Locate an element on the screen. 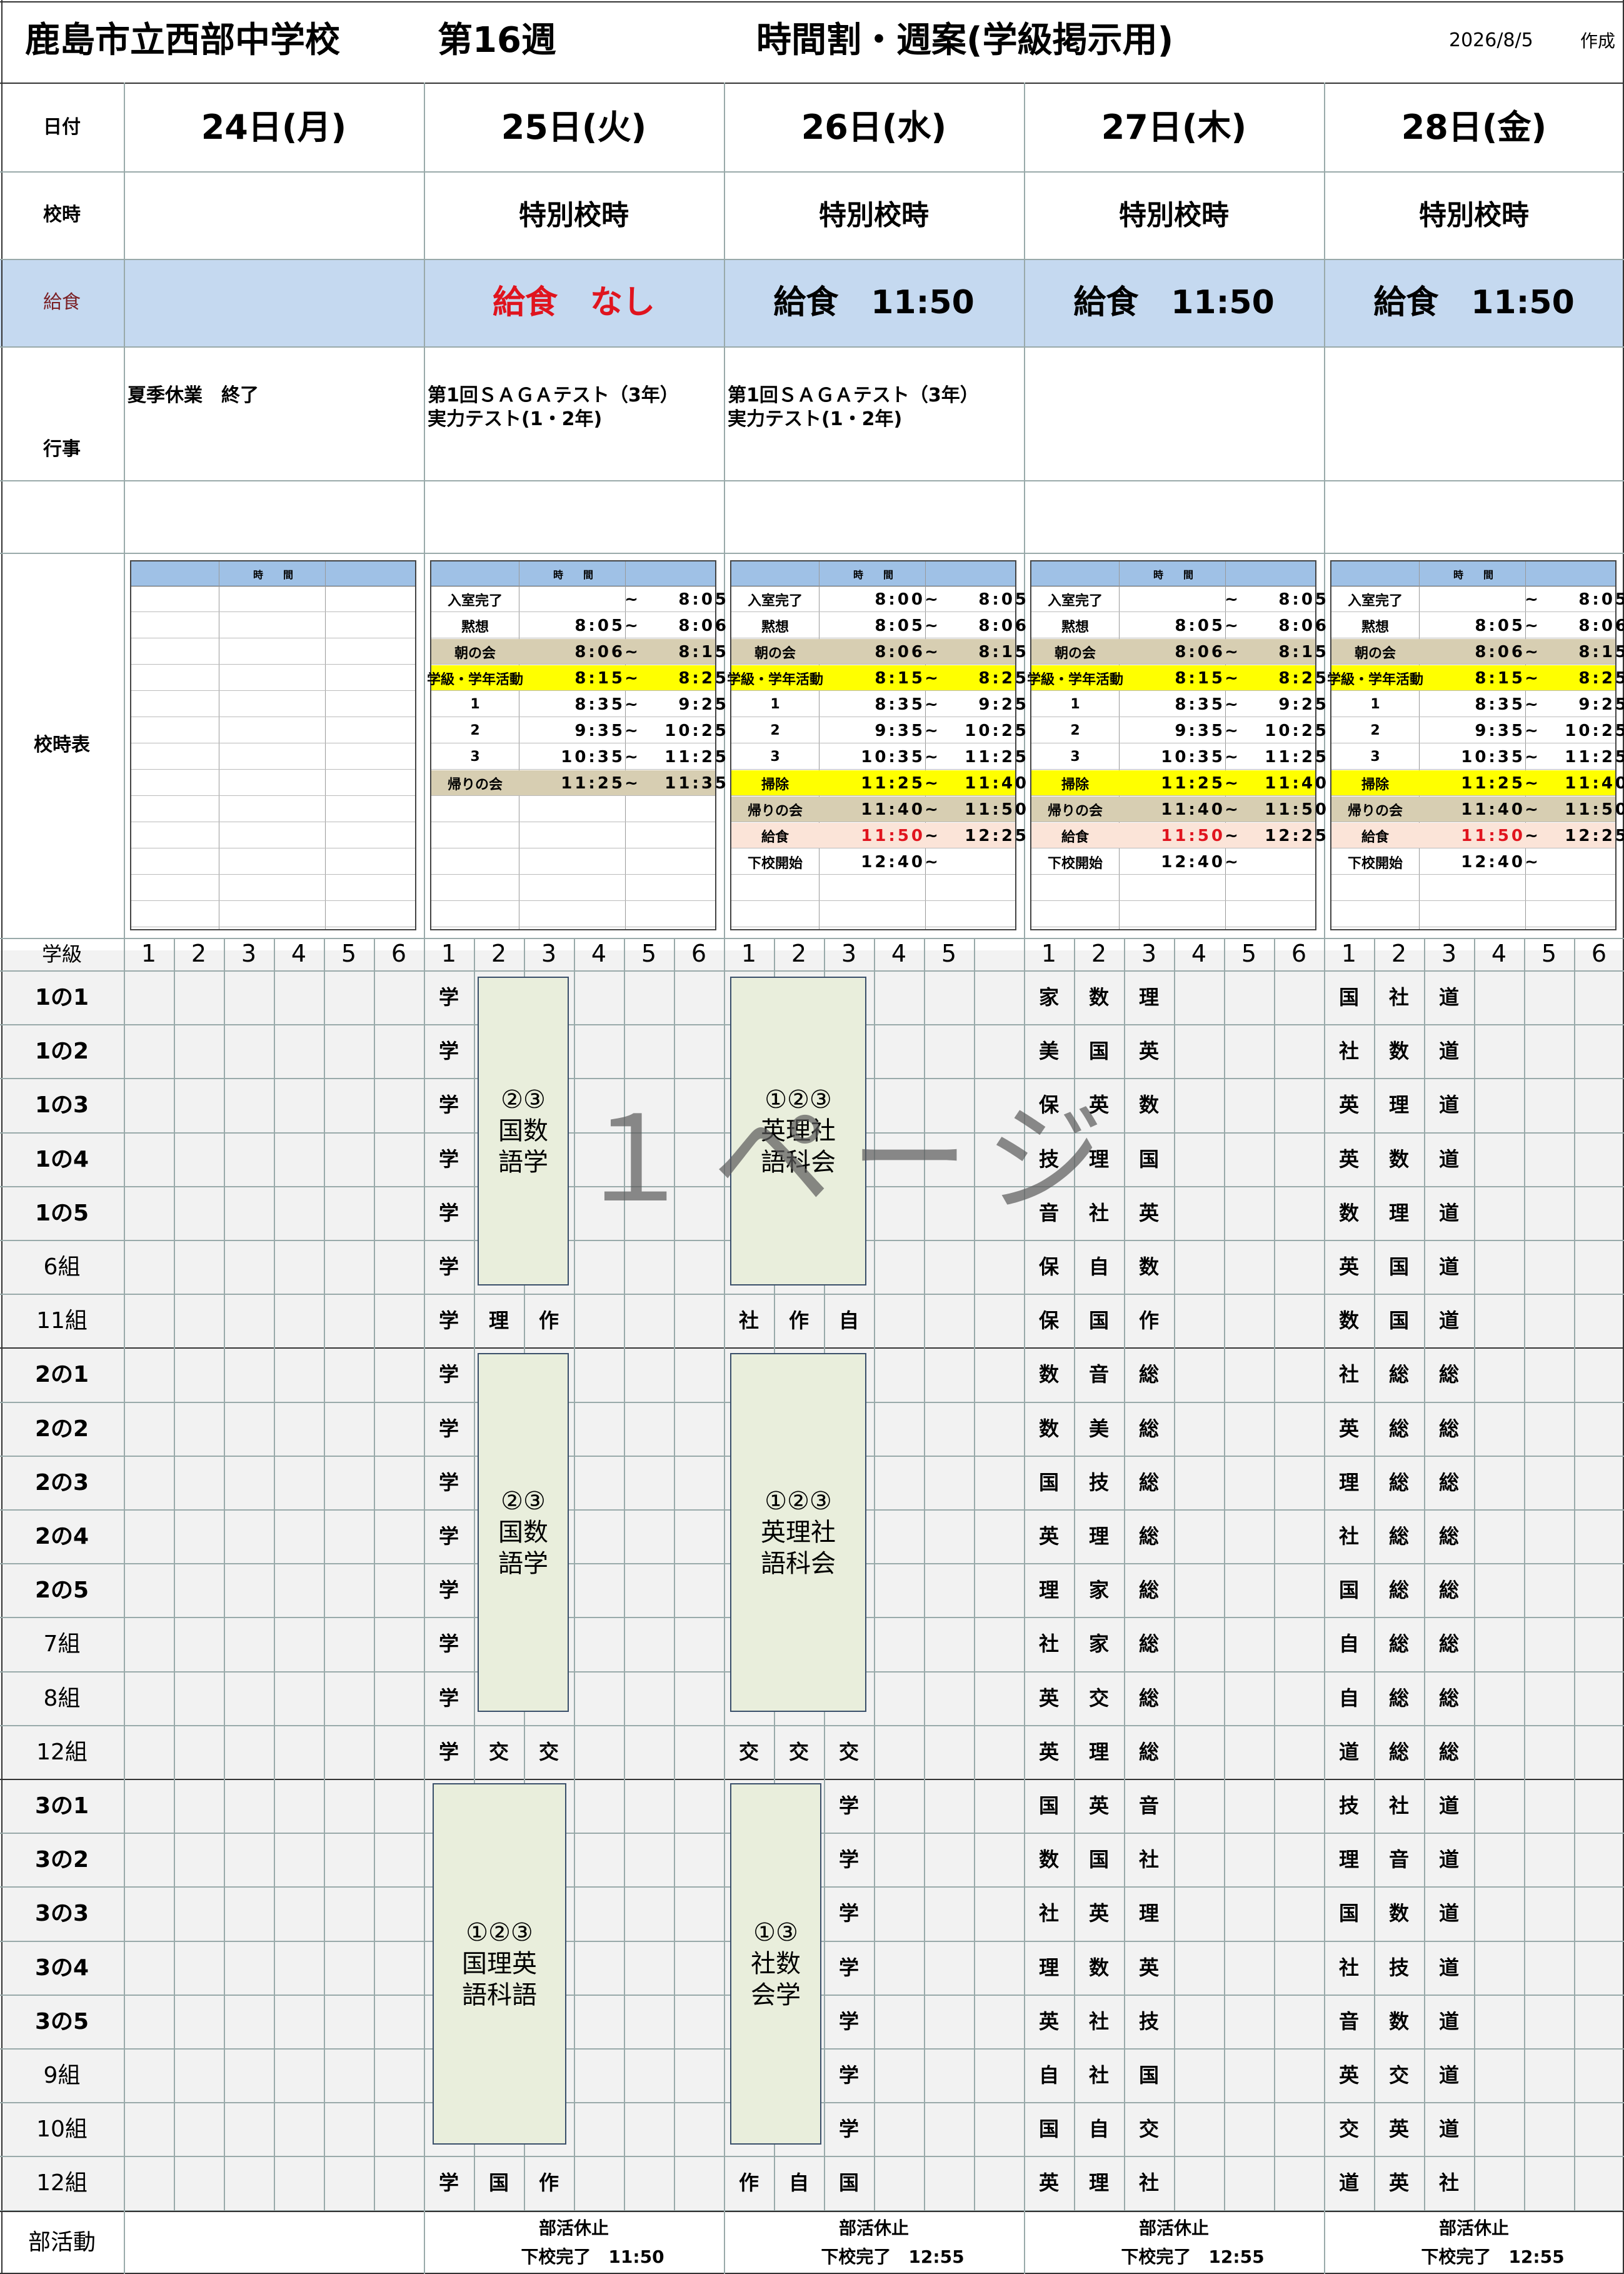 This screenshot has width=1624, height=2274. class-subject: 技 is located at coordinates (1348, 1806).